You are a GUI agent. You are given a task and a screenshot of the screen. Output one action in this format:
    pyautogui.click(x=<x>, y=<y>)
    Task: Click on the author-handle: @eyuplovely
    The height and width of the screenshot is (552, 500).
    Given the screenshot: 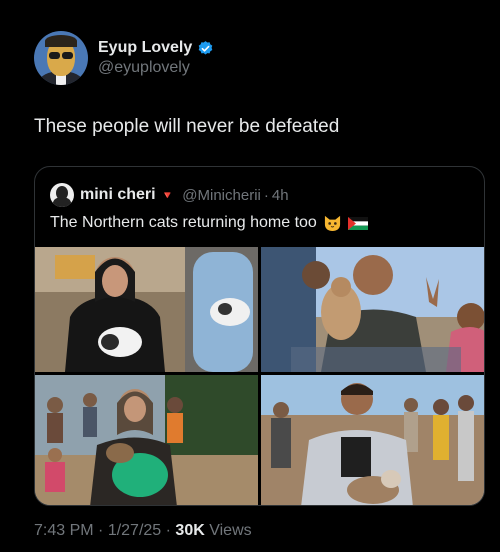 What is the action you would take?
    pyautogui.click(x=156, y=68)
    